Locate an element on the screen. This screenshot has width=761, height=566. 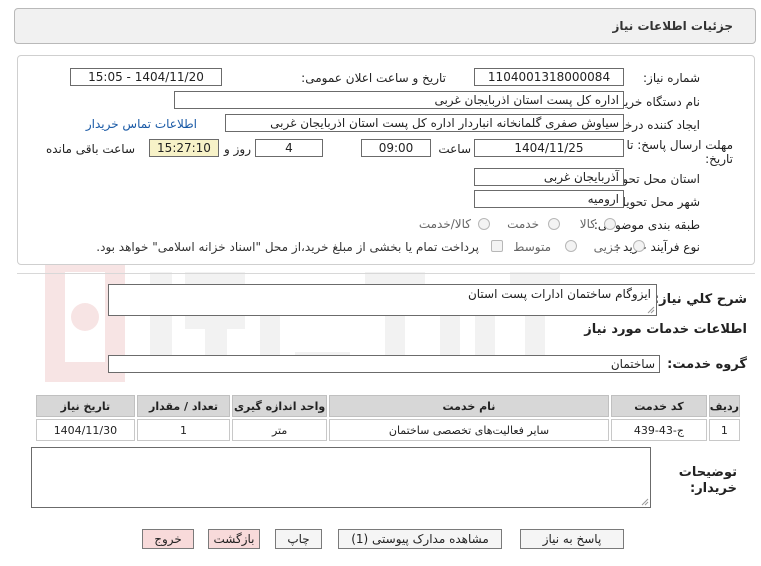
category-goods-service-label: کالا/خدمت is located at coordinates (444, 224).